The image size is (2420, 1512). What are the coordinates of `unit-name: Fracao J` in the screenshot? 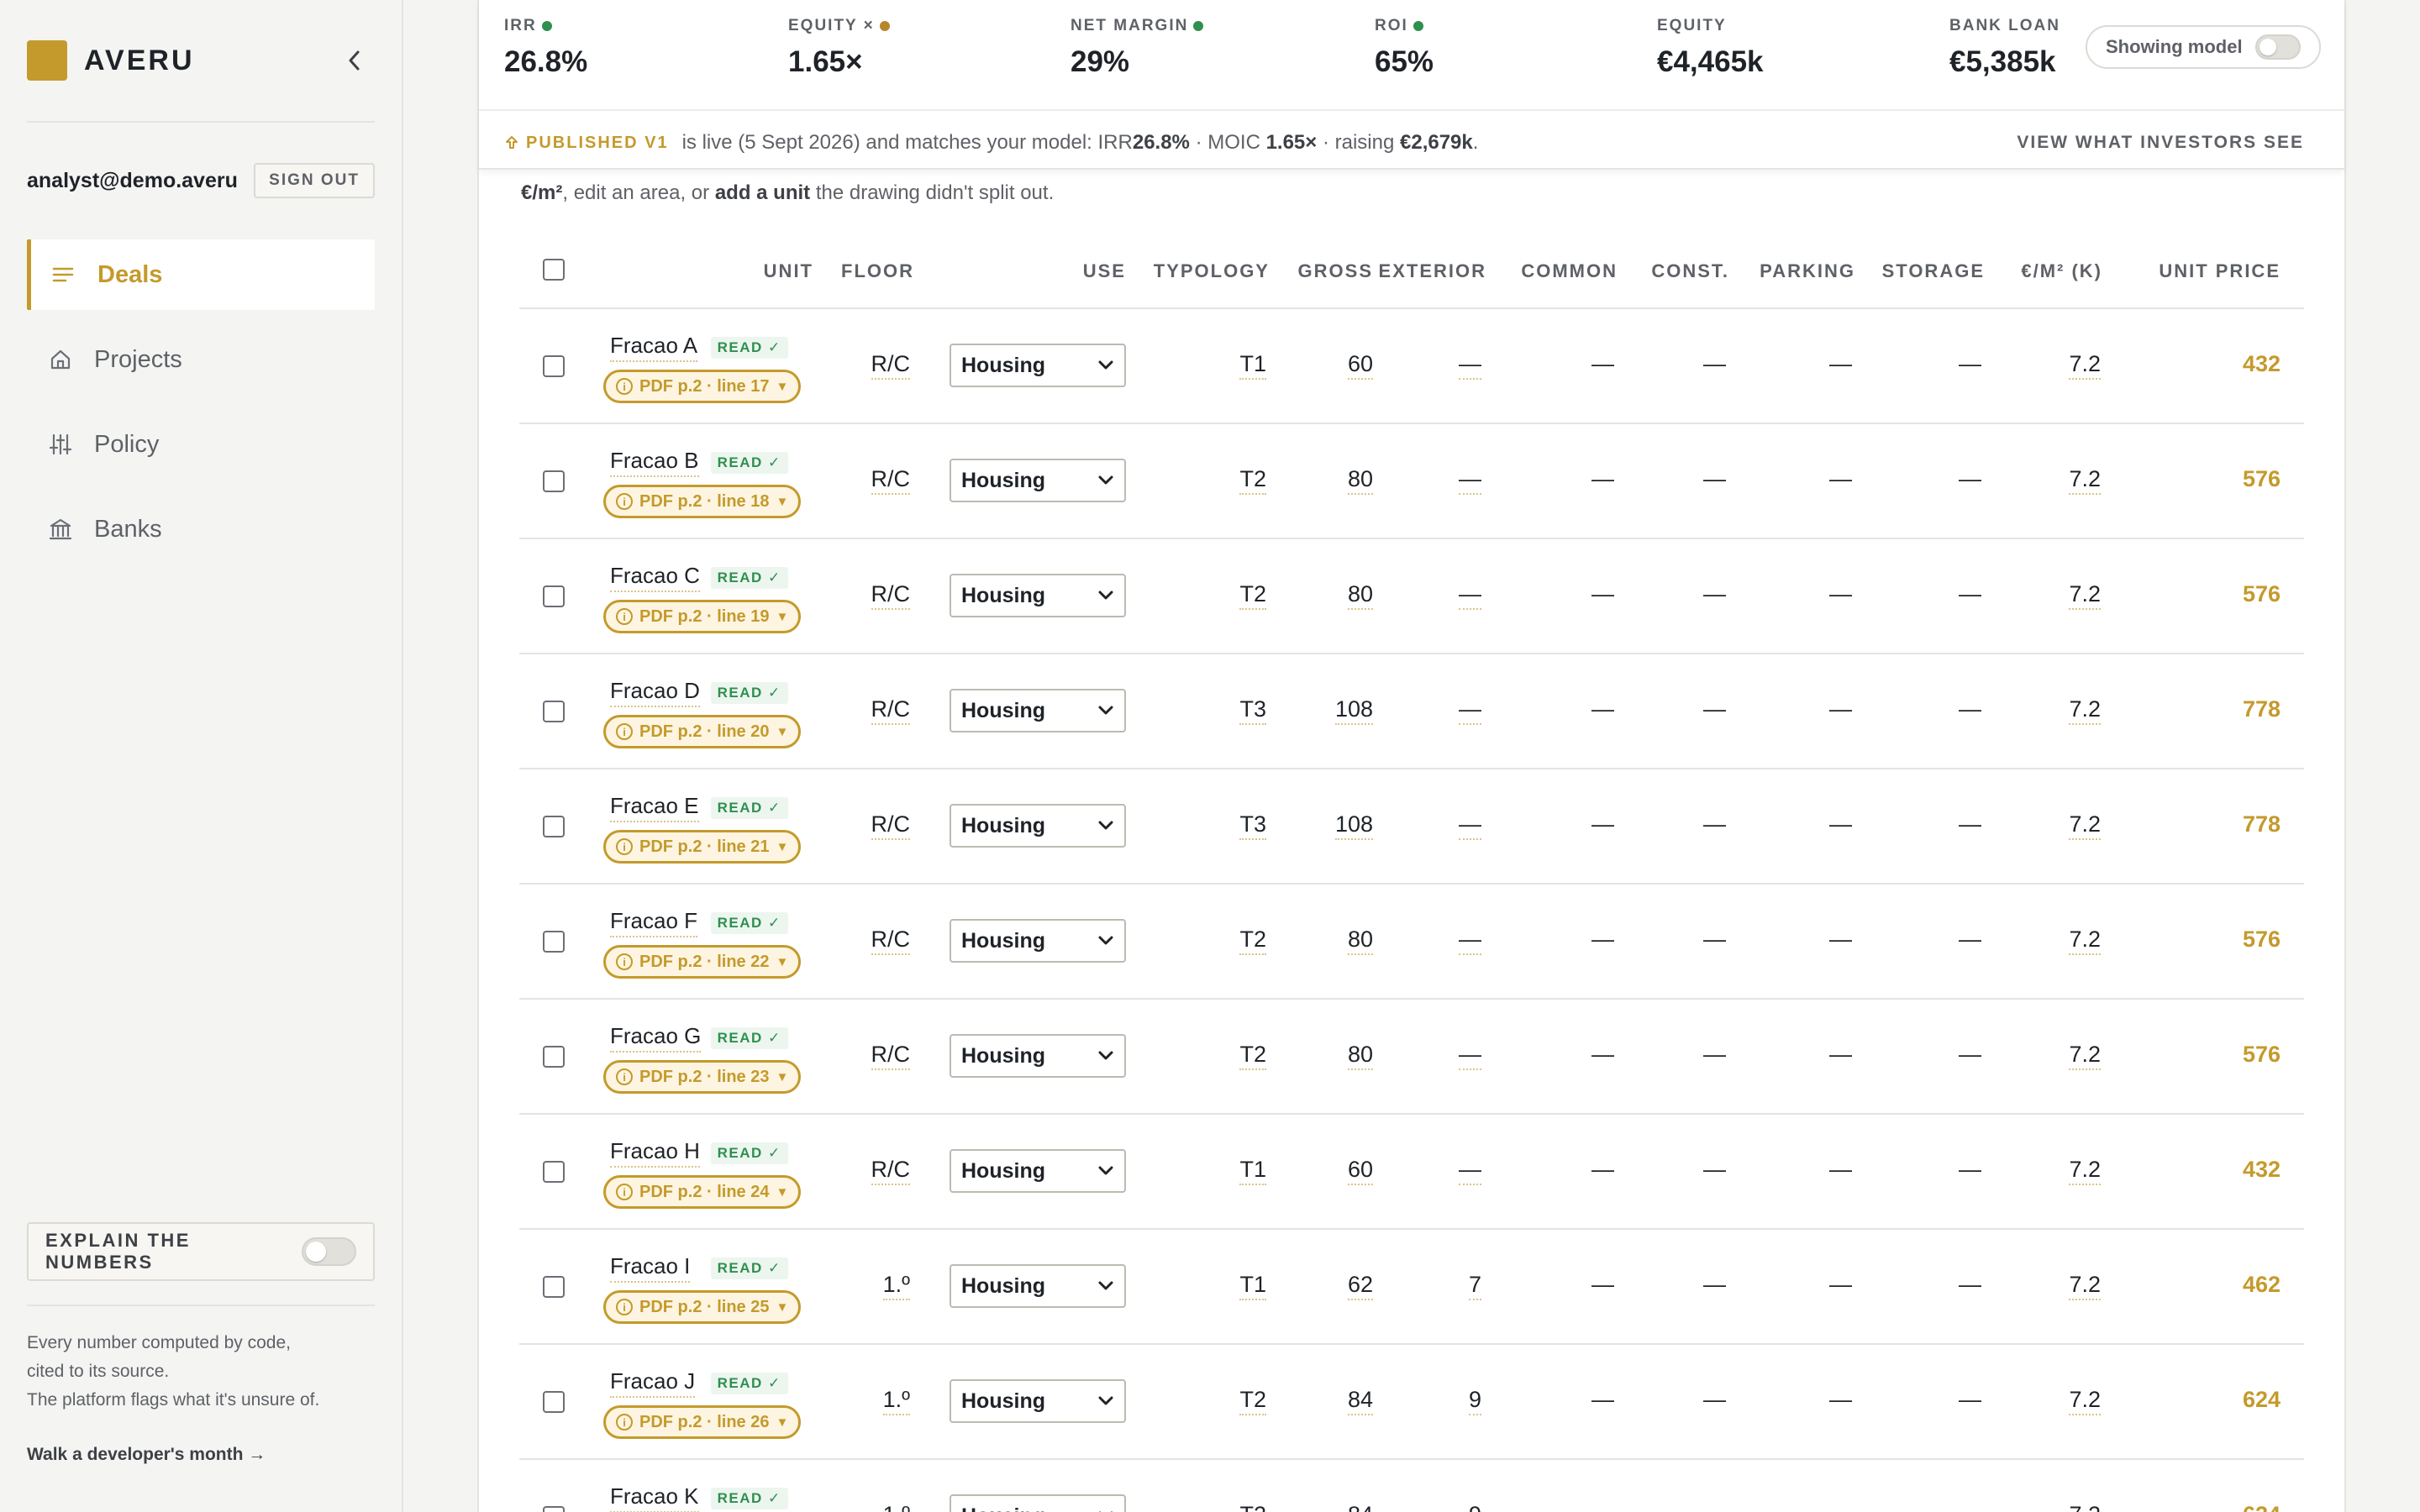 It's located at (653, 1383).